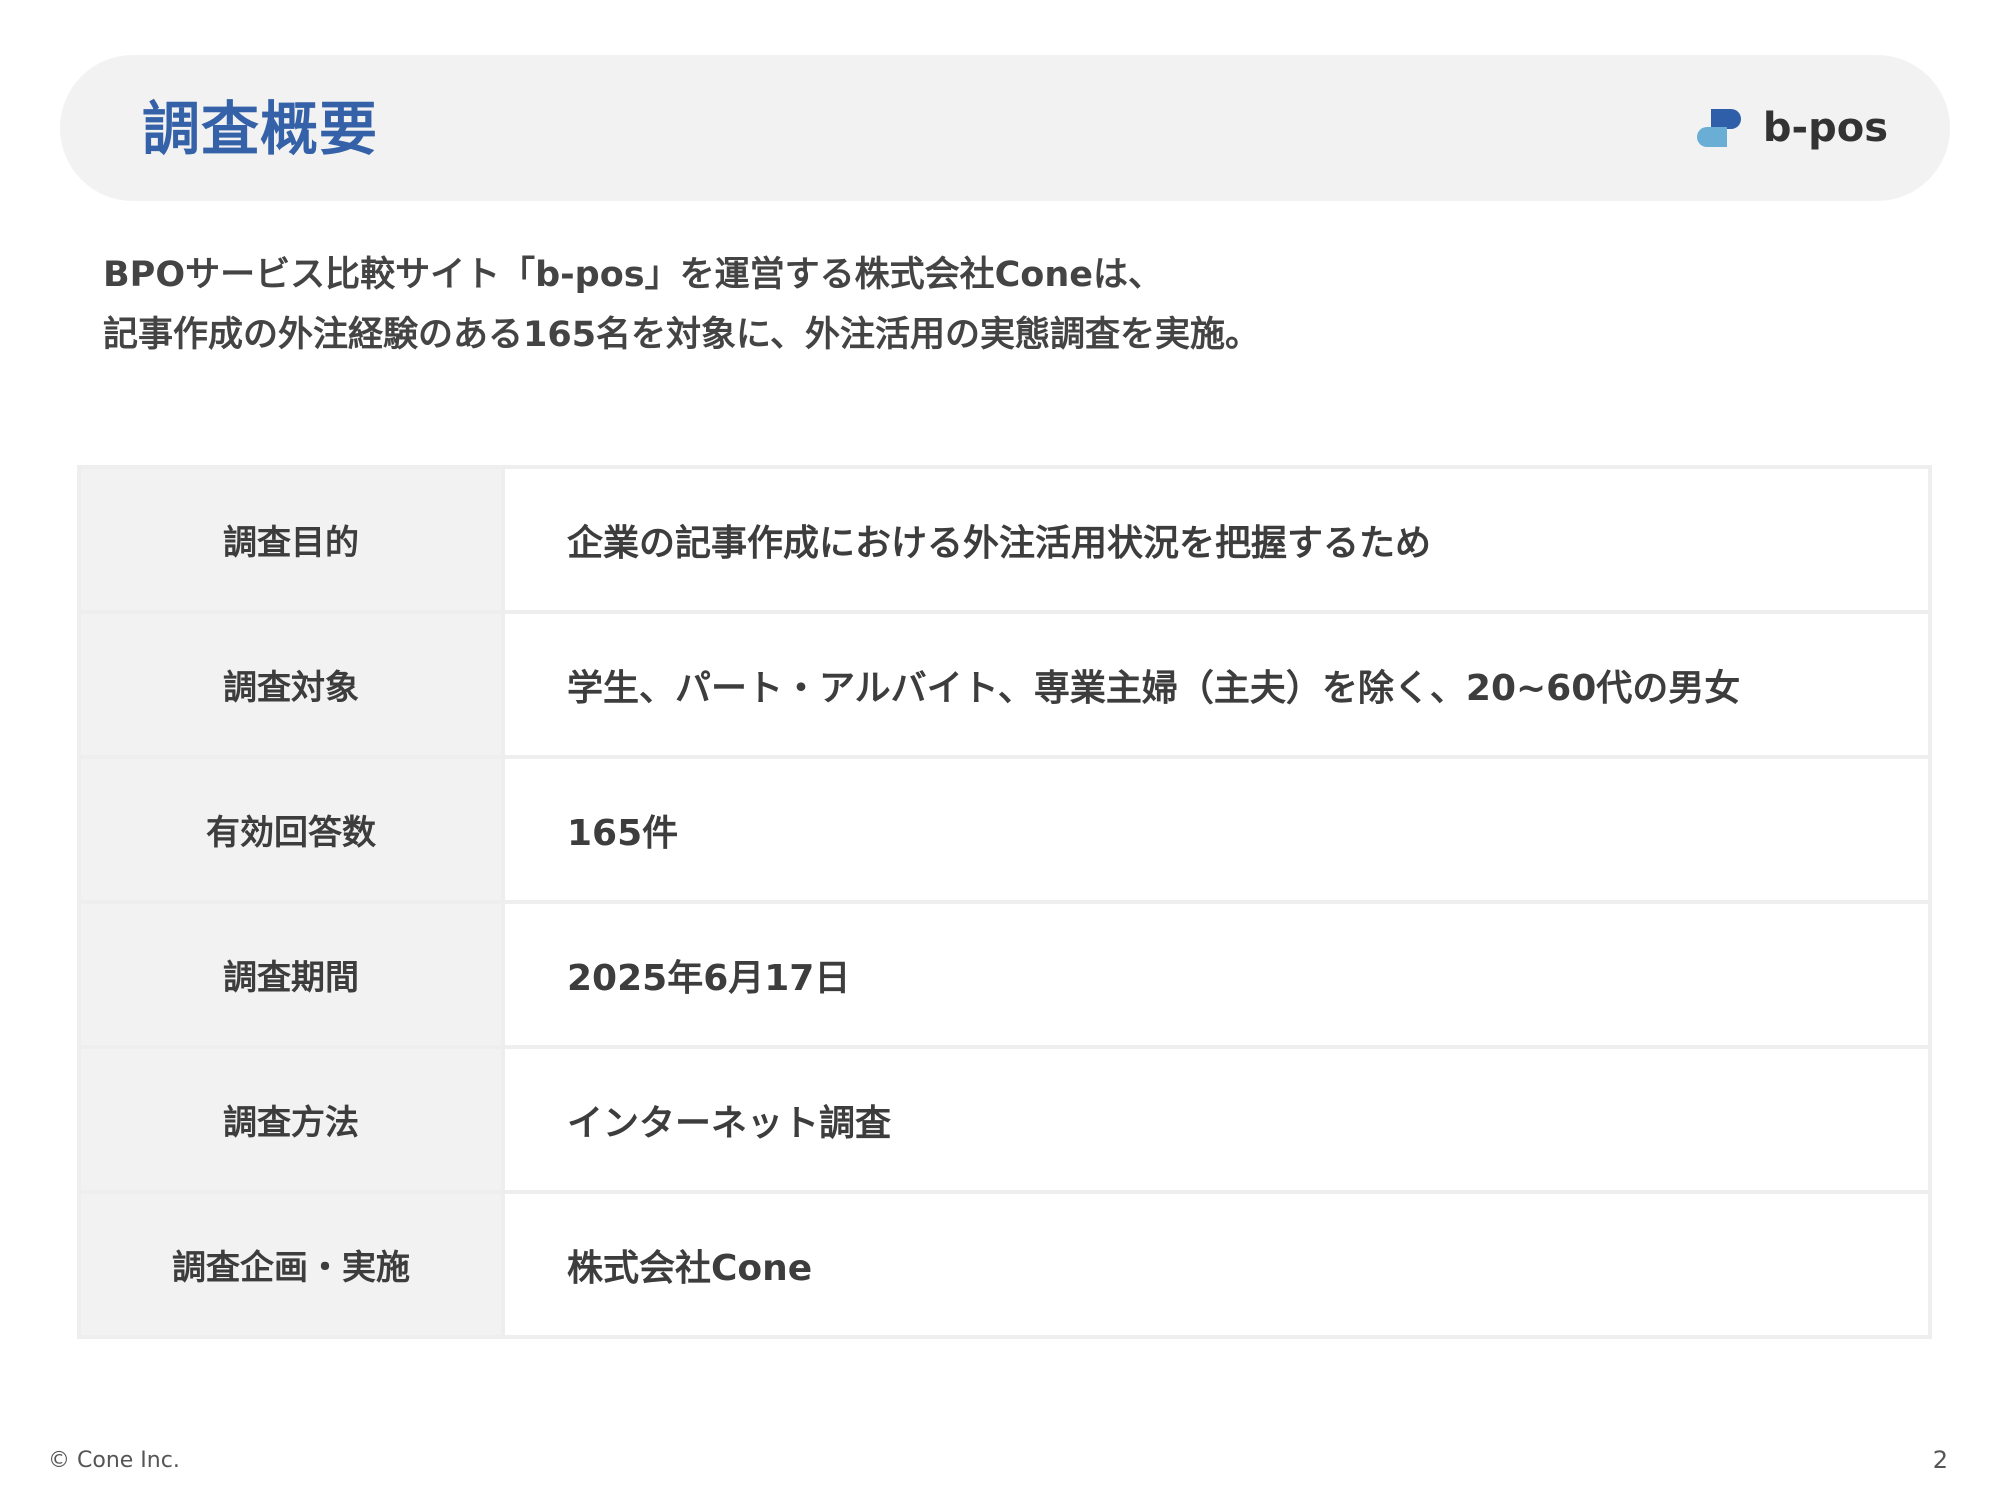 The image size is (2000, 1500). I want to click on header-bar: 調査概要 b-pos, so click(1005, 128).